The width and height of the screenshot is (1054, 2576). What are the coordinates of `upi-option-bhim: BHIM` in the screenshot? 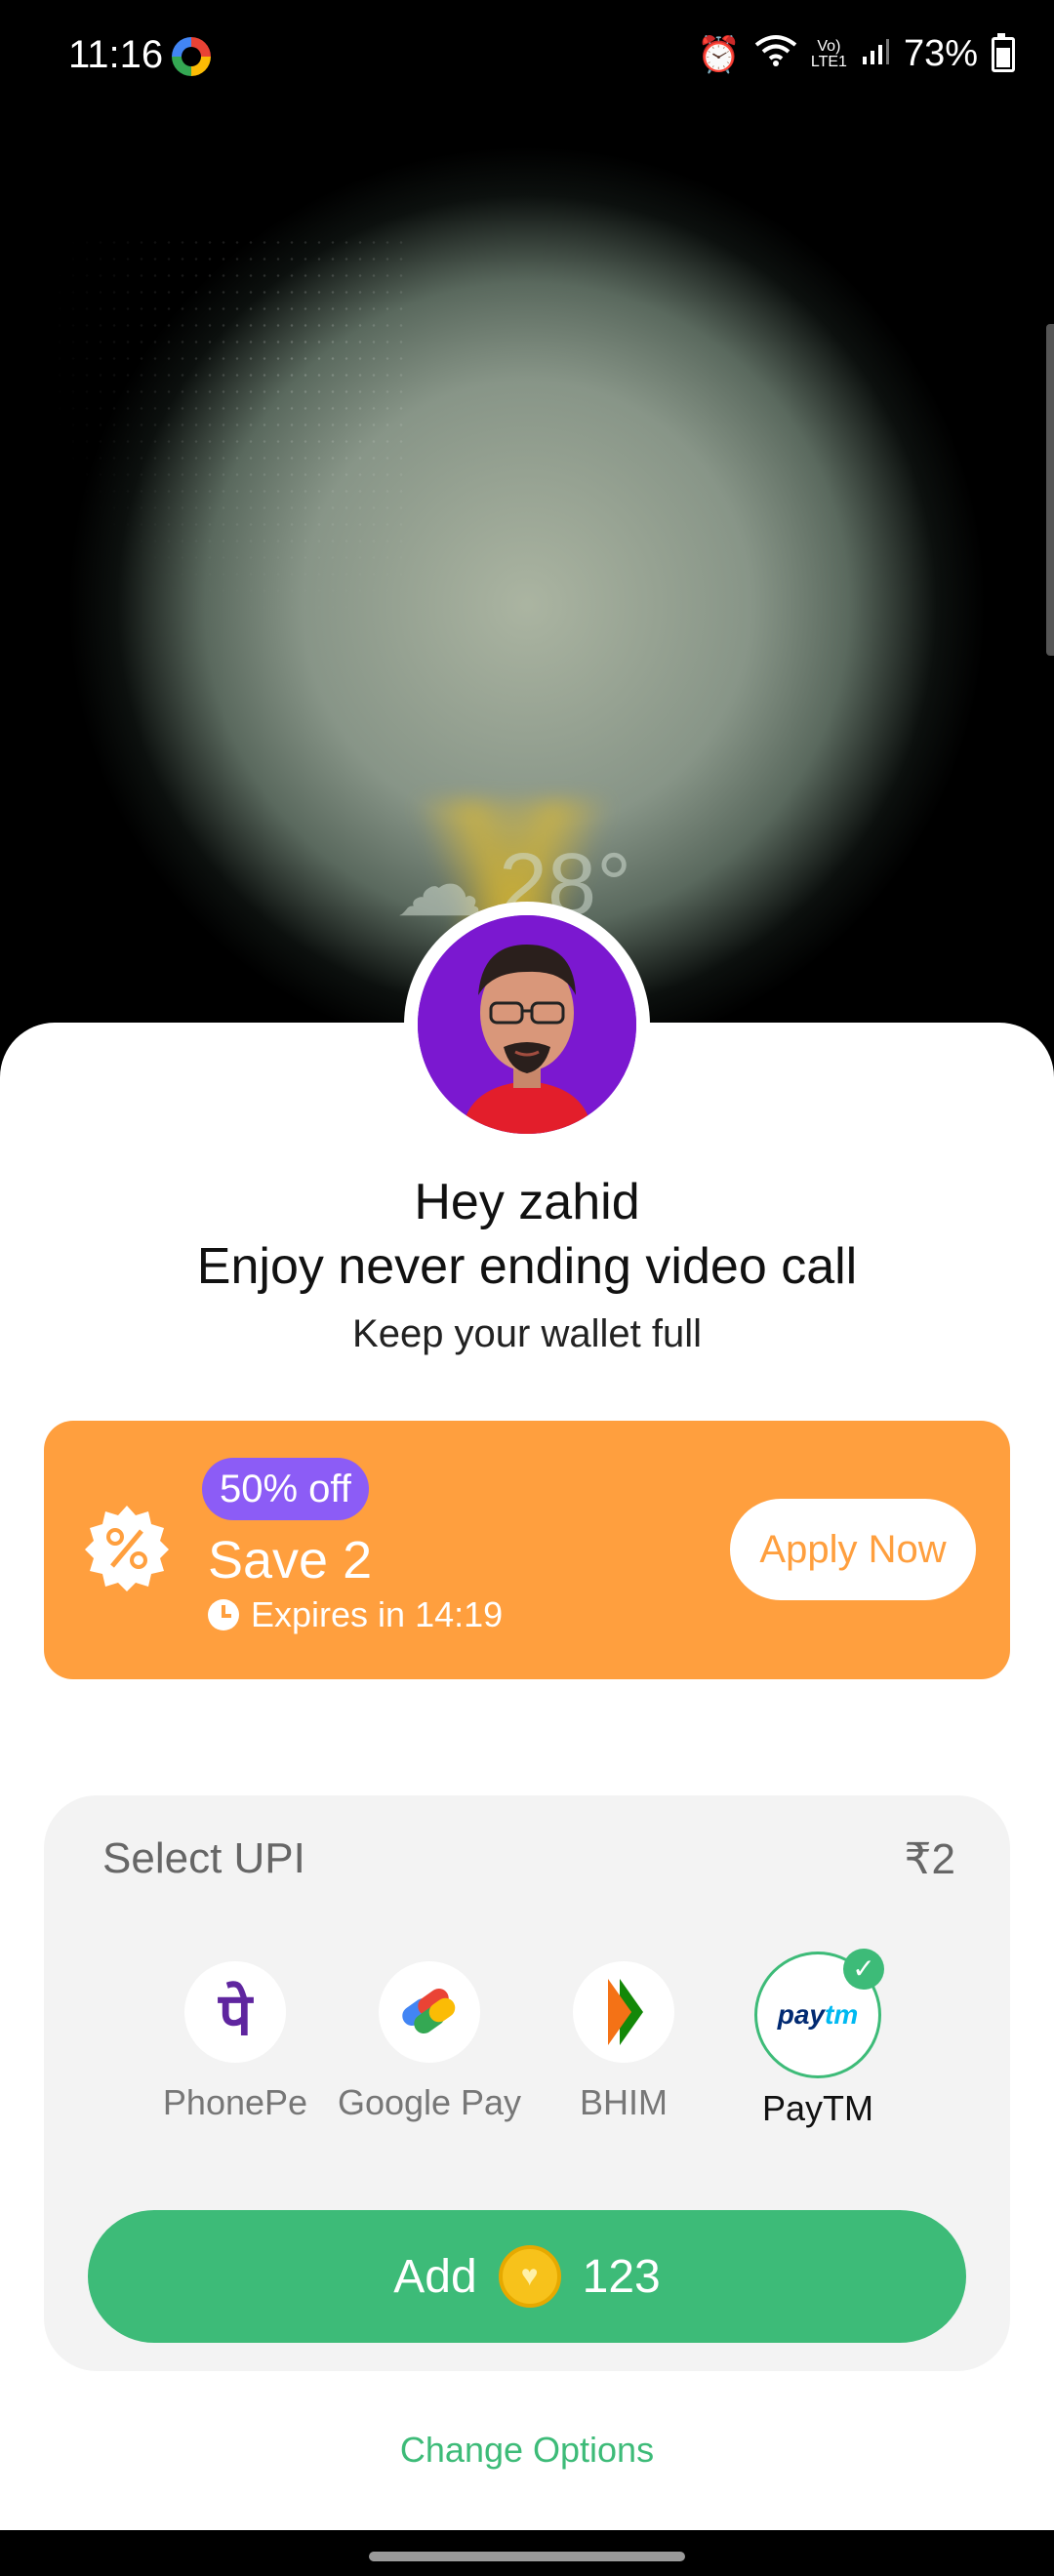 It's located at (623, 2042).